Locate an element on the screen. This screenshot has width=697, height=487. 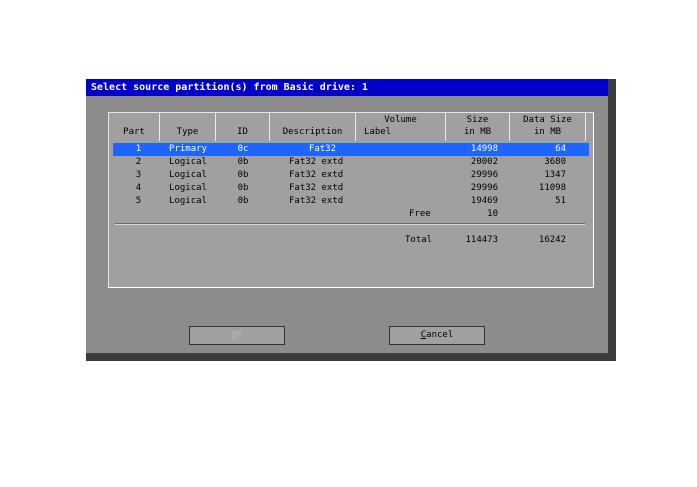
cell-part: 1 is located at coordinates (138, 149).